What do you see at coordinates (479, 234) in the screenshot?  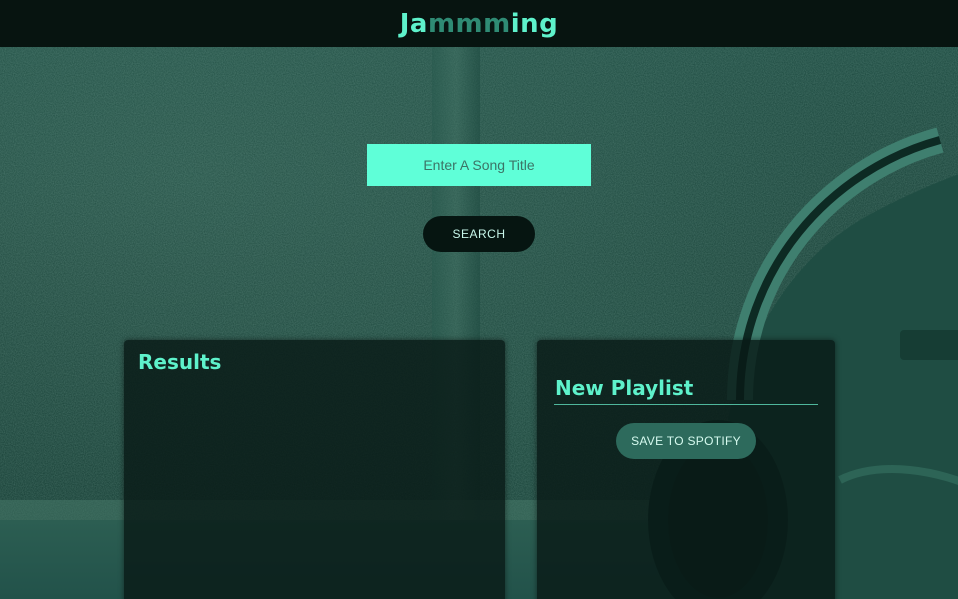 I see `search-button: SEARCH` at bounding box center [479, 234].